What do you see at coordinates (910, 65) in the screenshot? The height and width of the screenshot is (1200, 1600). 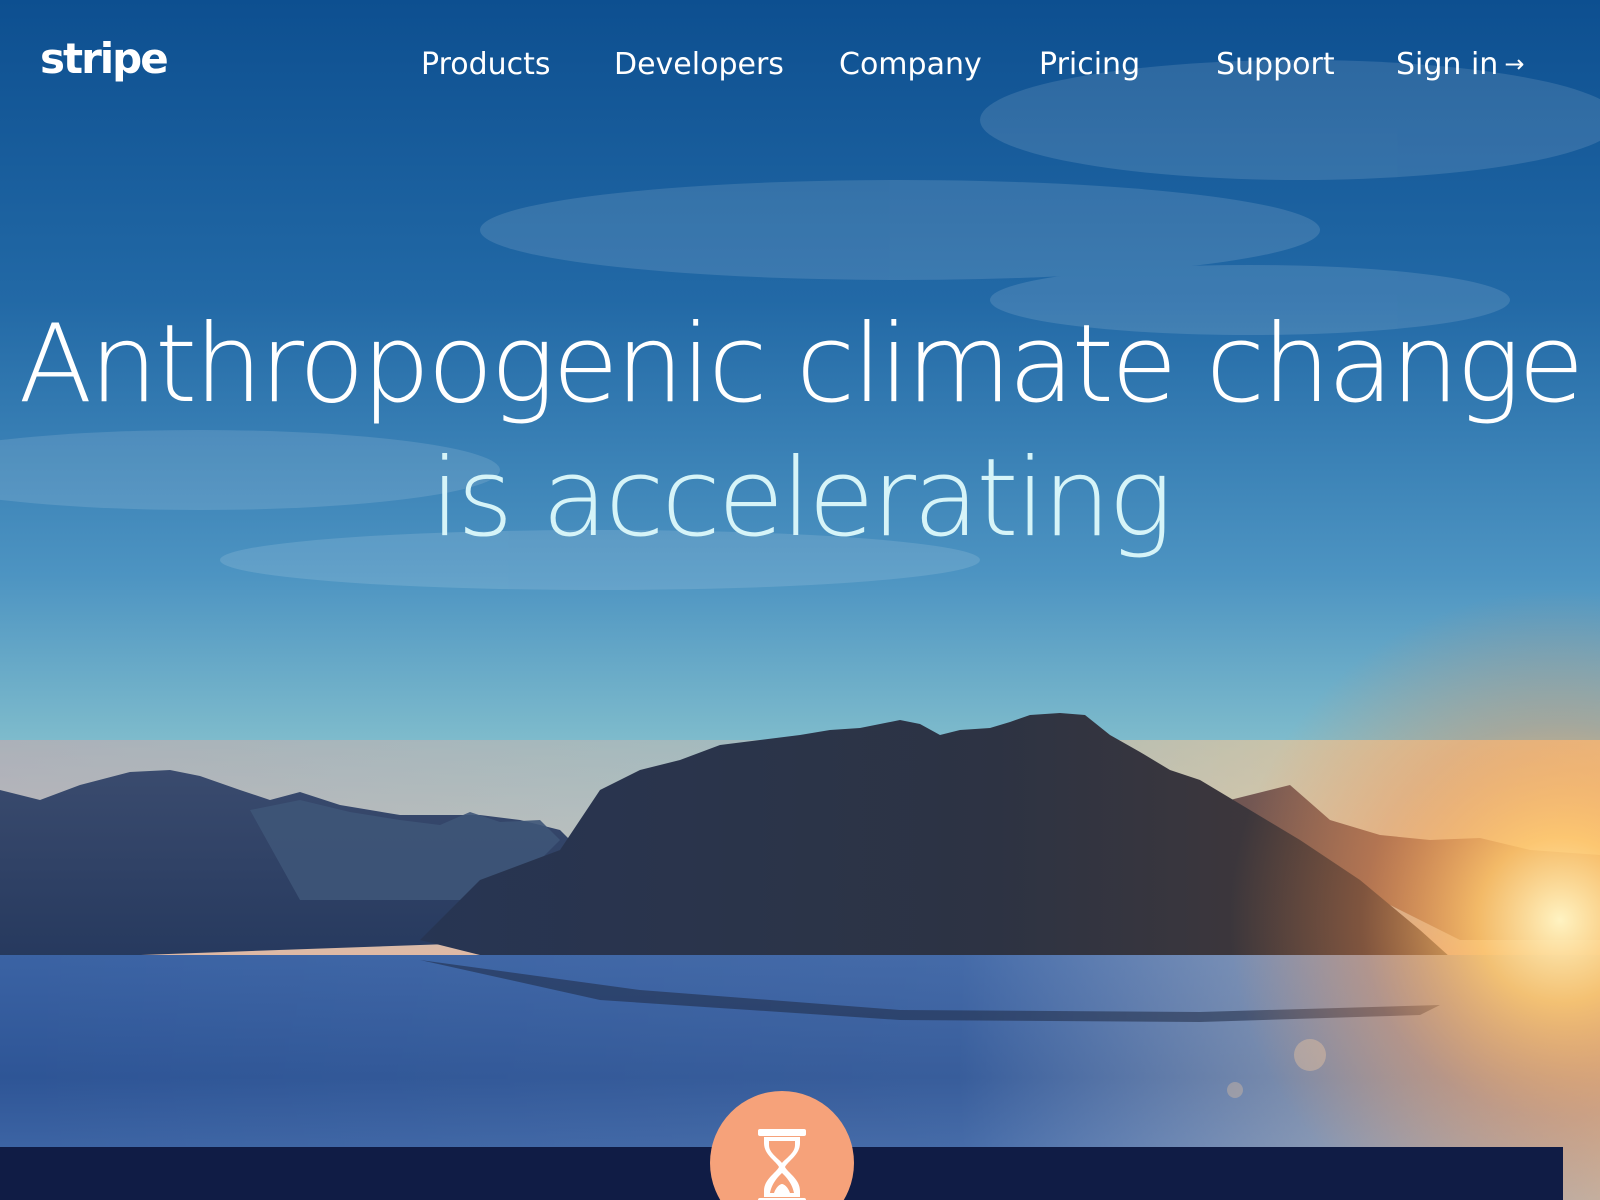 I see `nav-link-company: Company` at bounding box center [910, 65].